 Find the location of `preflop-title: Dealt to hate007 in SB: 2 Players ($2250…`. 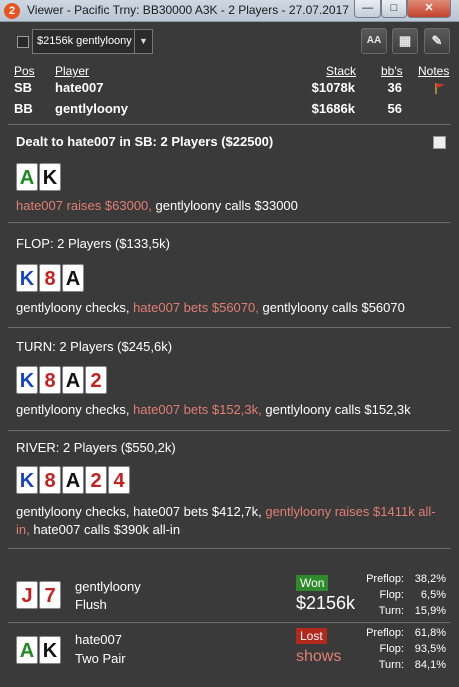

preflop-title: Dealt to hate007 in SB: 2 Players ($2250… is located at coordinates (145, 141).